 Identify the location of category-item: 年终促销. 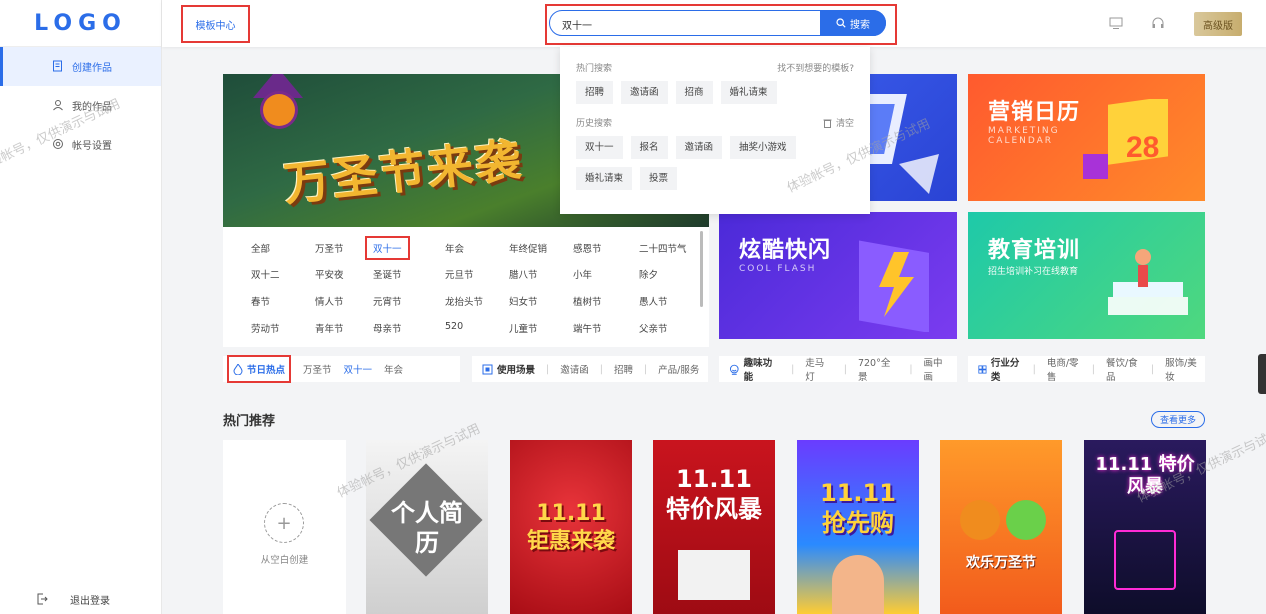
(528, 248).